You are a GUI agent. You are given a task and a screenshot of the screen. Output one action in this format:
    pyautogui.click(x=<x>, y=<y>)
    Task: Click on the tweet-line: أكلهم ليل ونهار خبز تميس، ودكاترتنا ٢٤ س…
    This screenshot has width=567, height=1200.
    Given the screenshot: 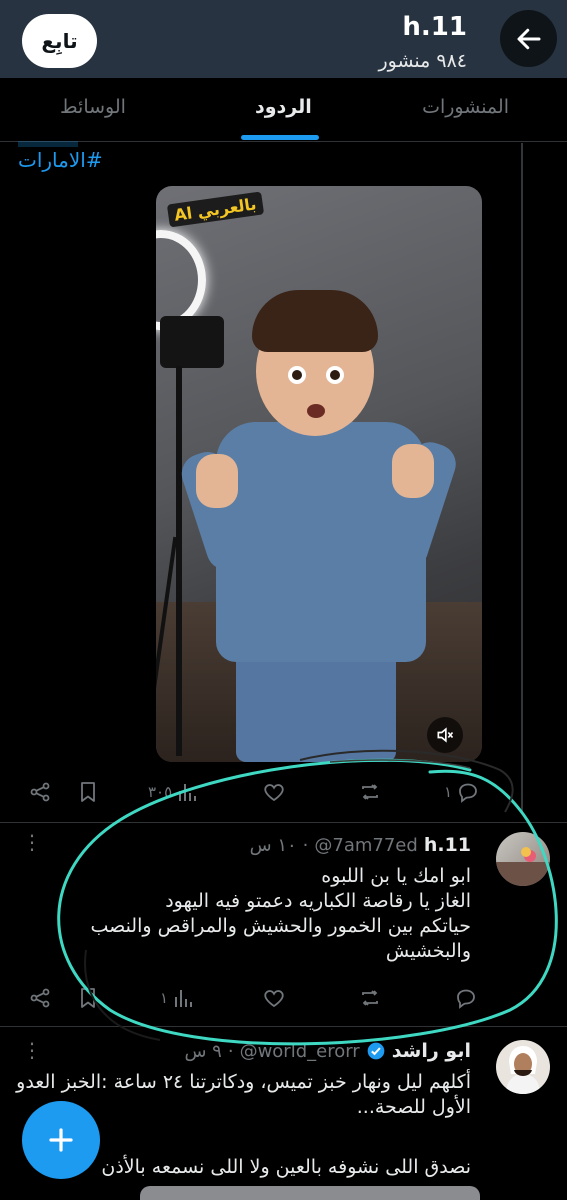 What is the action you would take?
    pyautogui.click(x=243, y=1082)
    